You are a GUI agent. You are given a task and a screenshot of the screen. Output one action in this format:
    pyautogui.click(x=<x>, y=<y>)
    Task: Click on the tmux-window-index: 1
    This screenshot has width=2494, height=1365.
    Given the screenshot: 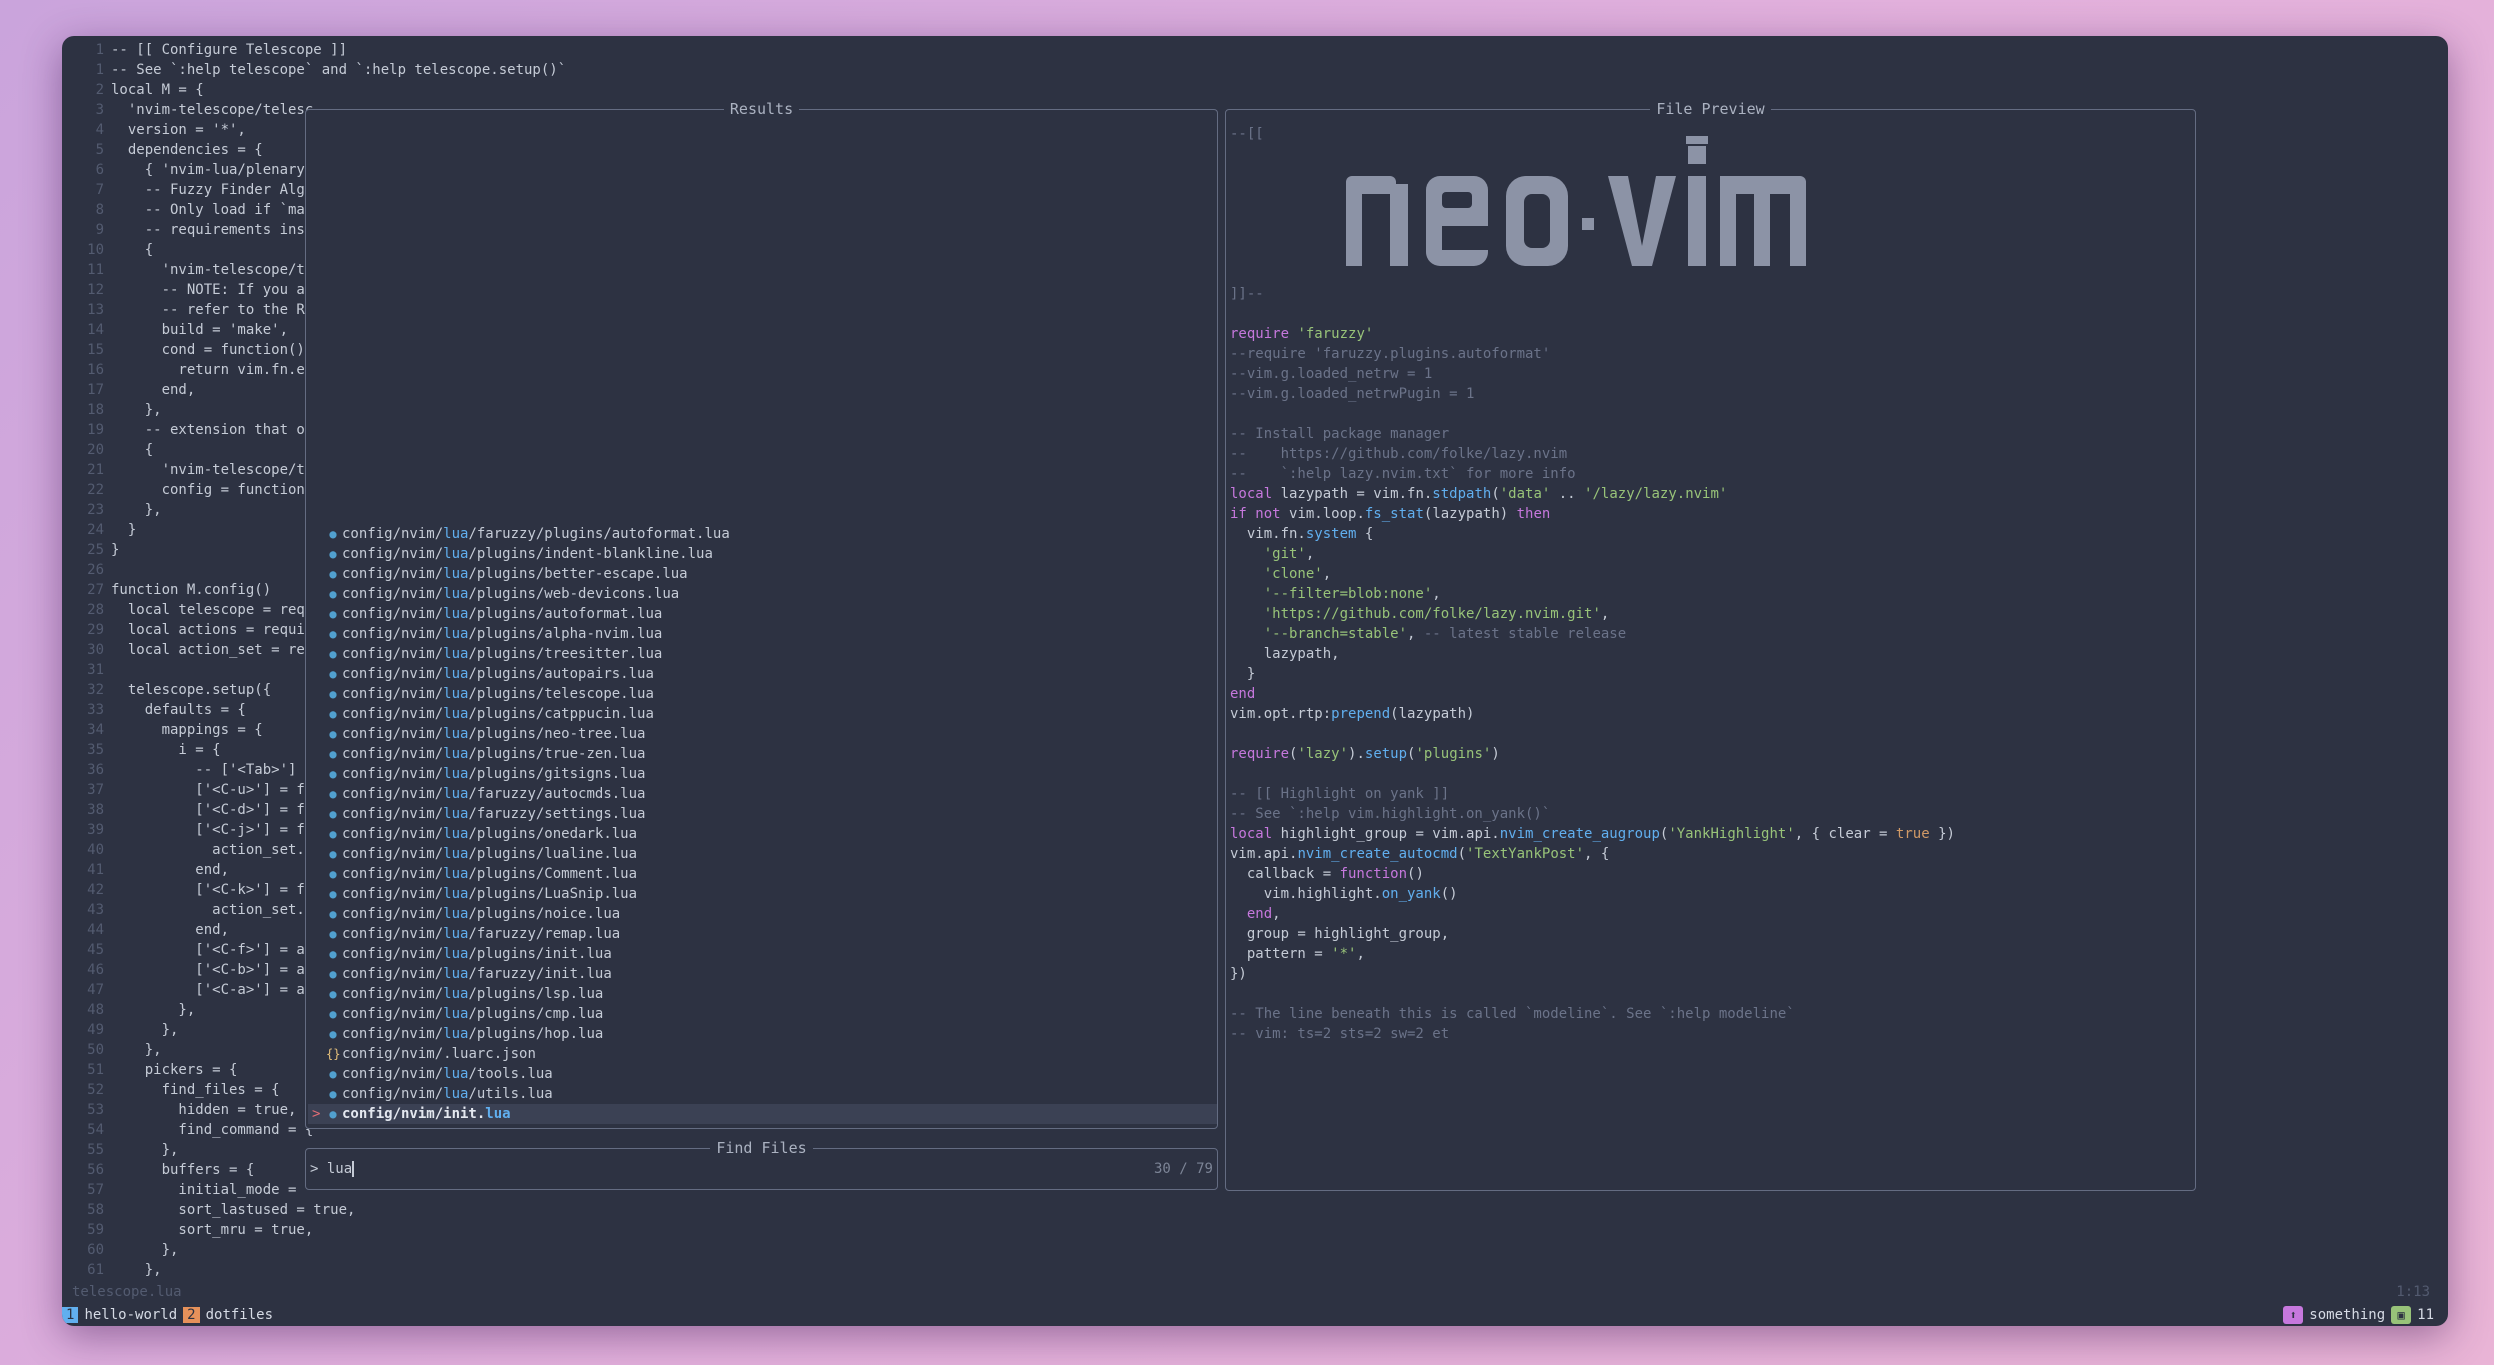 What is the action you would take?
    pyautogui.click(x=70, y=1315)
    